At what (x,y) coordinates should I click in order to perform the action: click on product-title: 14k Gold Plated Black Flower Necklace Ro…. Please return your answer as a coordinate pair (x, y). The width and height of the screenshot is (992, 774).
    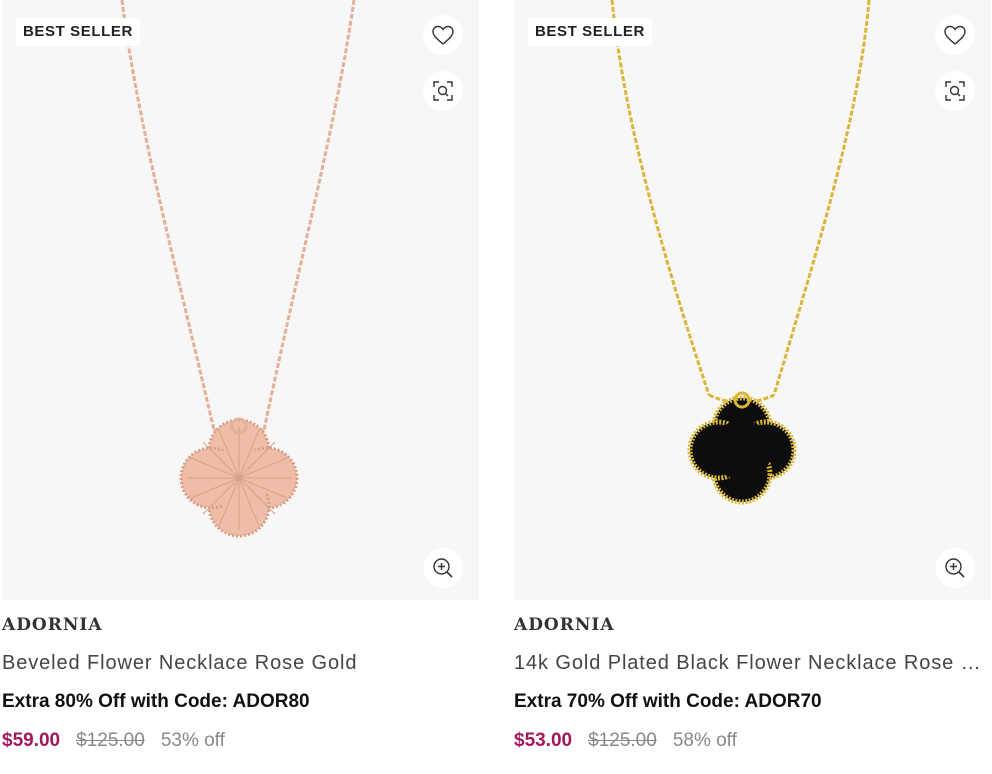
    Looking at the image, I should click on (752, 663).